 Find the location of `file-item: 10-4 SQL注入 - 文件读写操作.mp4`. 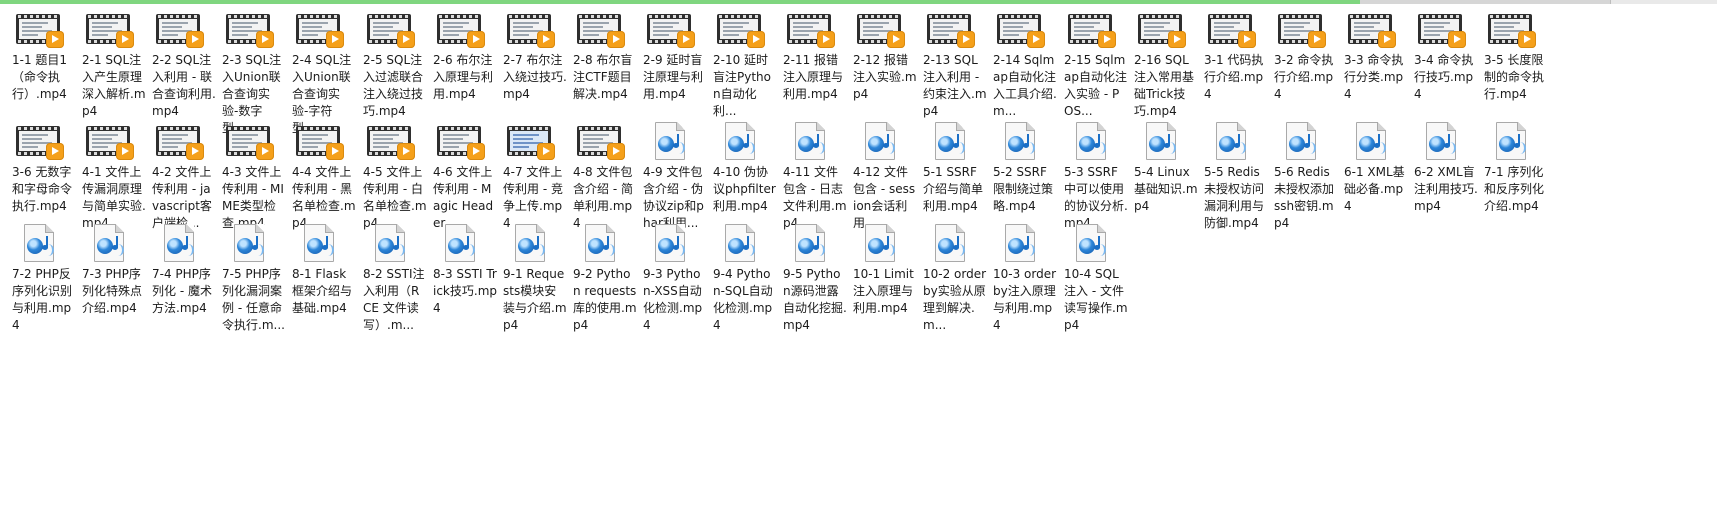

file-item: 10-4 SQL注入 - 文件读写操作.mp4 is located at coordinates (1090, 273).